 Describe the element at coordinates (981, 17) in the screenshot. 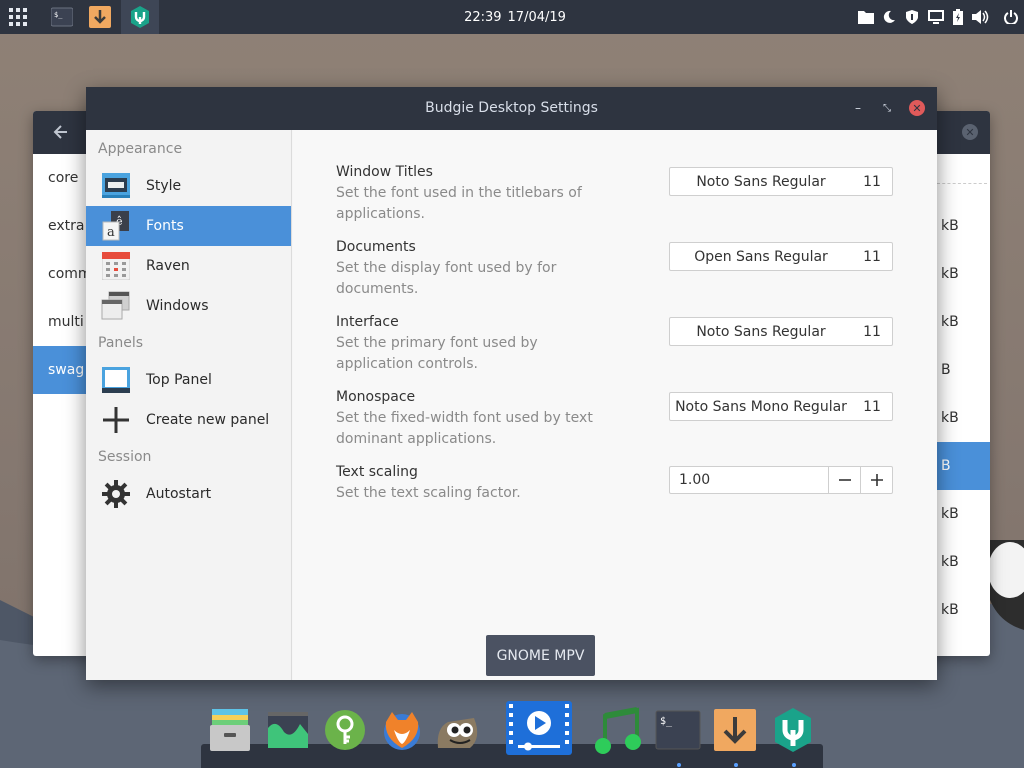

I see `volume-icon` at that location.